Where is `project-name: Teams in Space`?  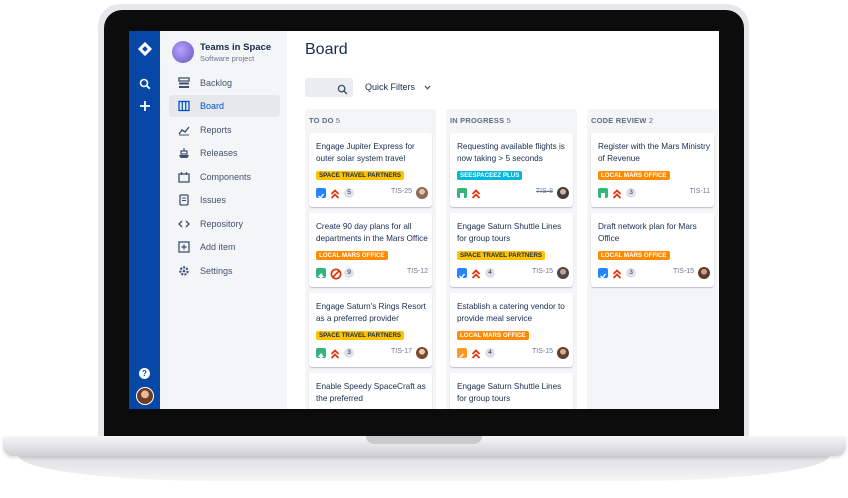 project-name: Teams in Space is located at coordinates (235, 47).